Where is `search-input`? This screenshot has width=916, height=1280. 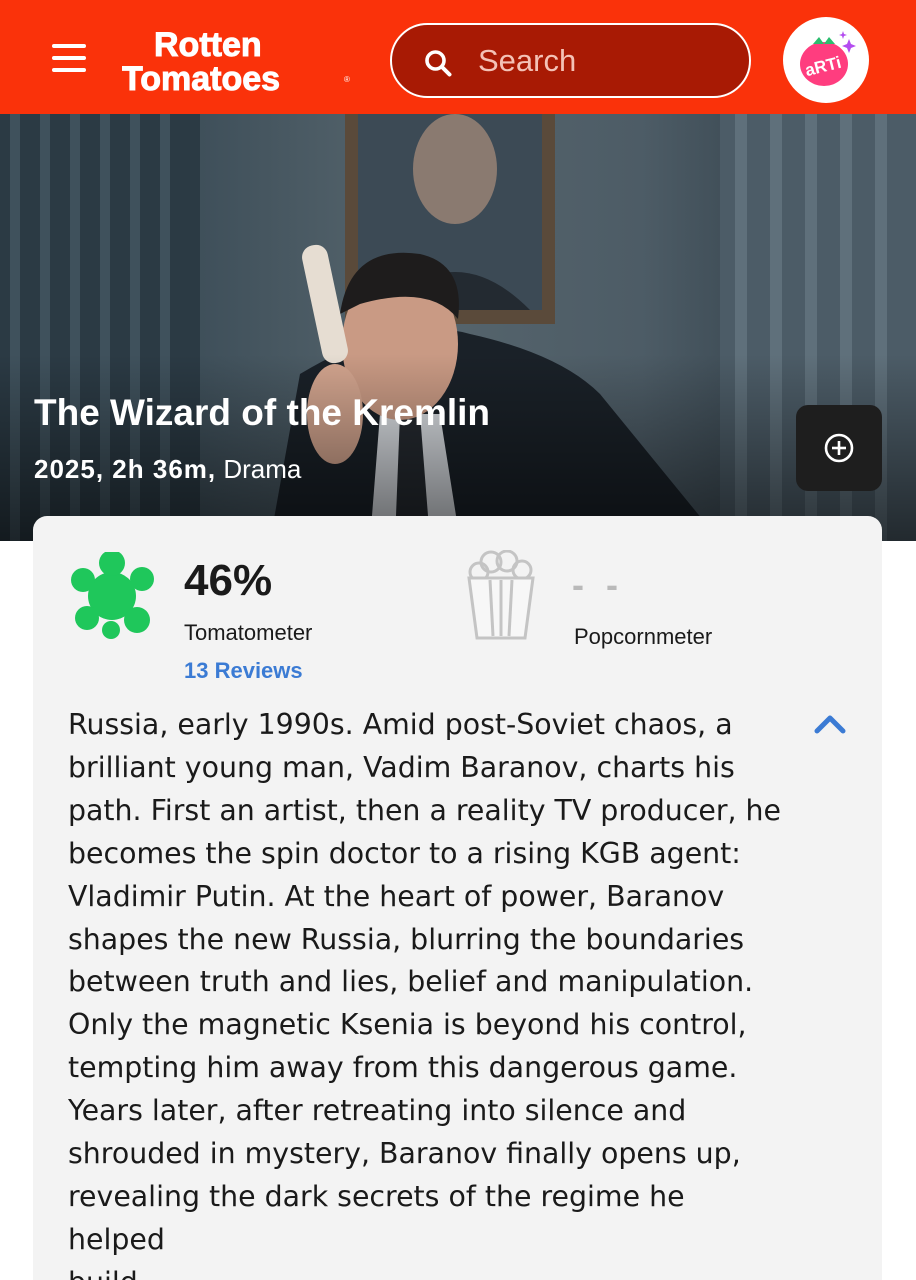 search-input is located at coordinates (603, 61).